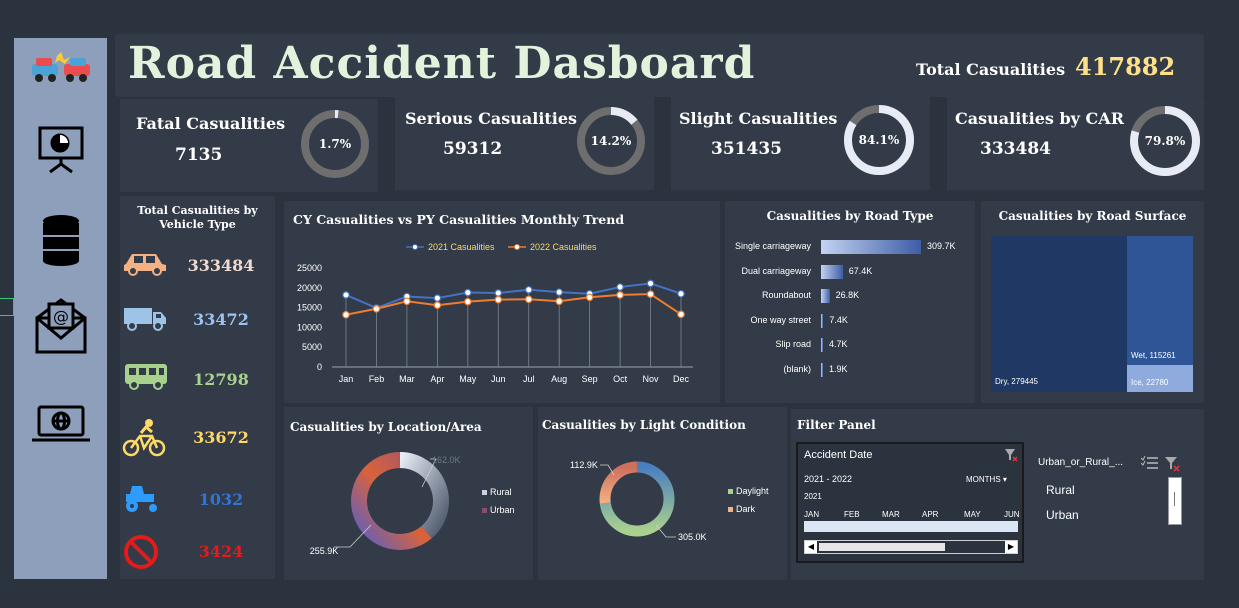 Image resolution: width=1239 pixels, height=608 pixels. Describe the element at coordinates (145, 319) in the screenshot. I see `van-icon` at that location.